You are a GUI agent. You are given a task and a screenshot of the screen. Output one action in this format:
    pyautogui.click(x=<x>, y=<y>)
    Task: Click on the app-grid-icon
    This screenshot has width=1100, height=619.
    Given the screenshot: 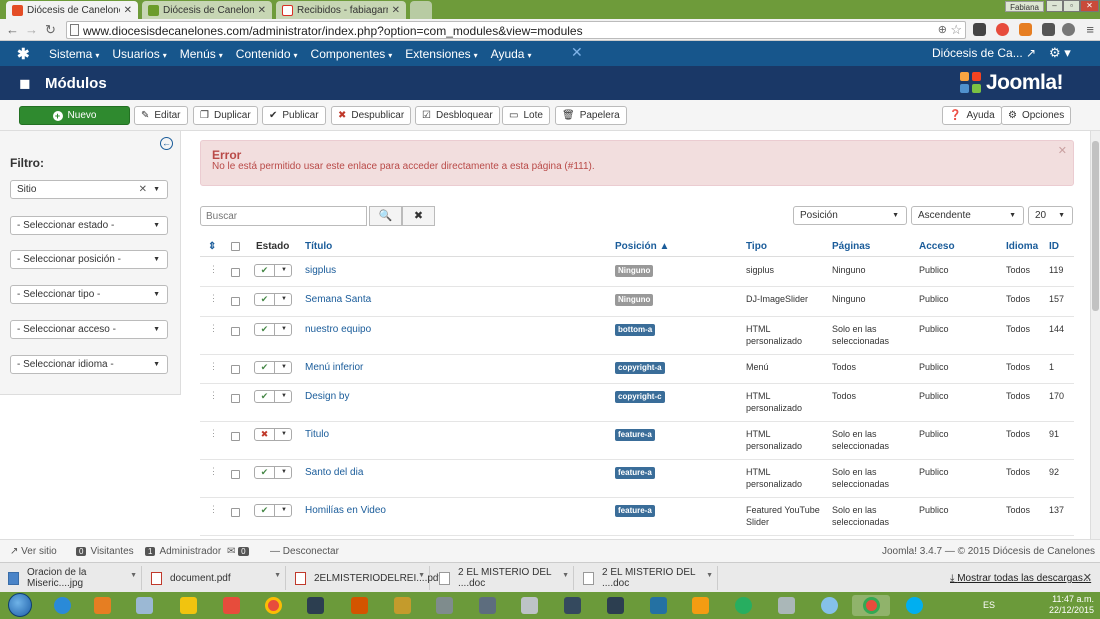 What is the action you would take?
    pyautogui.click(x=231, y=605)
    